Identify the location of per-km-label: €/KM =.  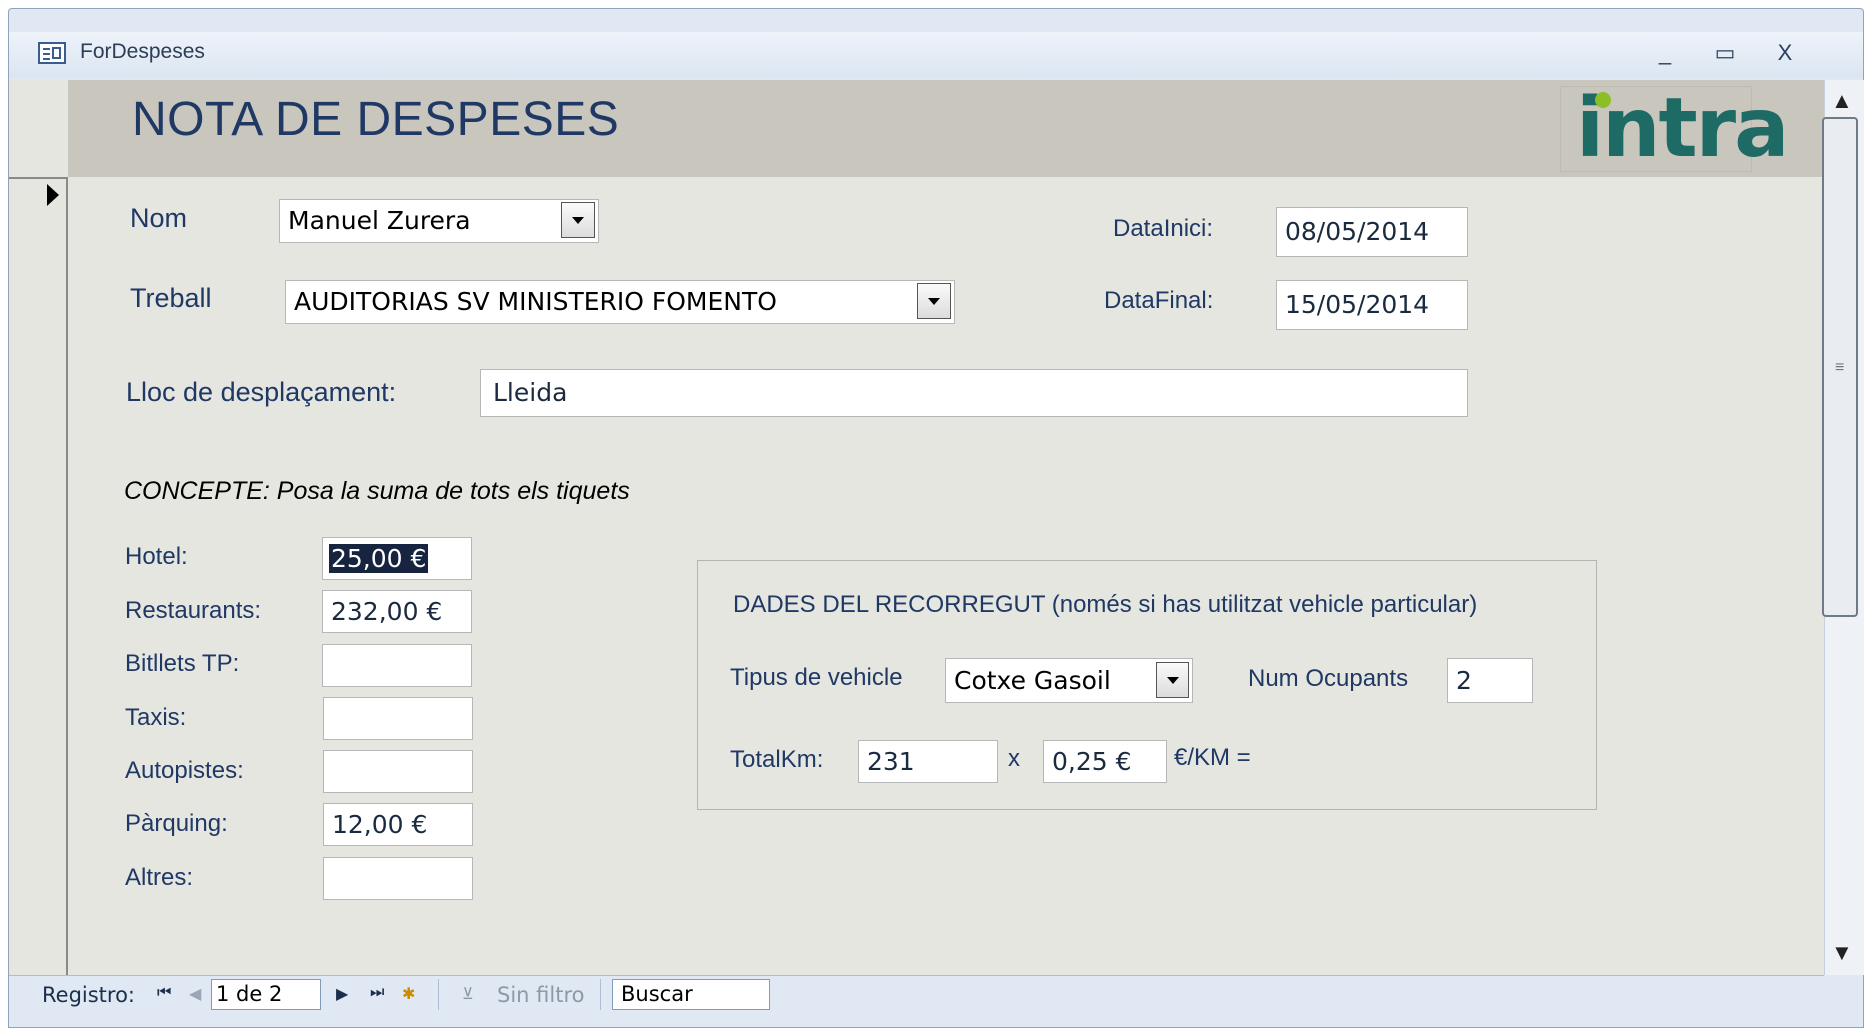
(1212, 757).